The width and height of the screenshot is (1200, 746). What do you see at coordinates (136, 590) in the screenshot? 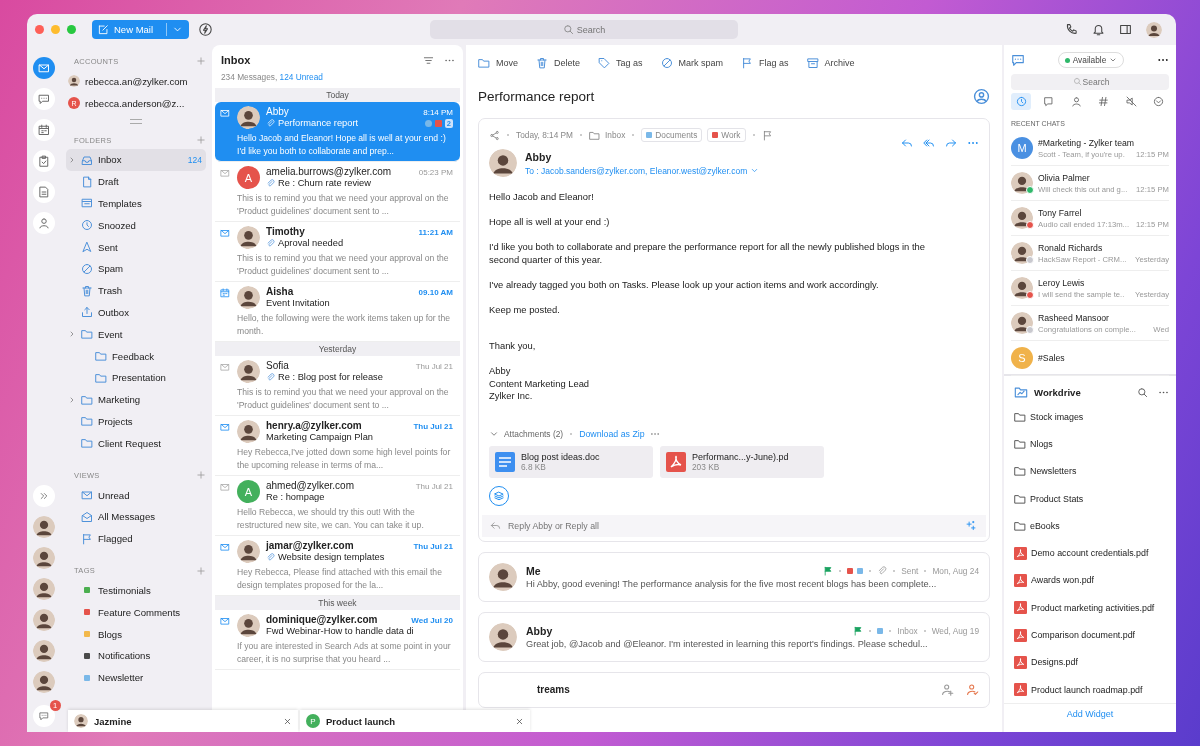
I see `tag-item: Testimonials` at bounding box center [136, 590].